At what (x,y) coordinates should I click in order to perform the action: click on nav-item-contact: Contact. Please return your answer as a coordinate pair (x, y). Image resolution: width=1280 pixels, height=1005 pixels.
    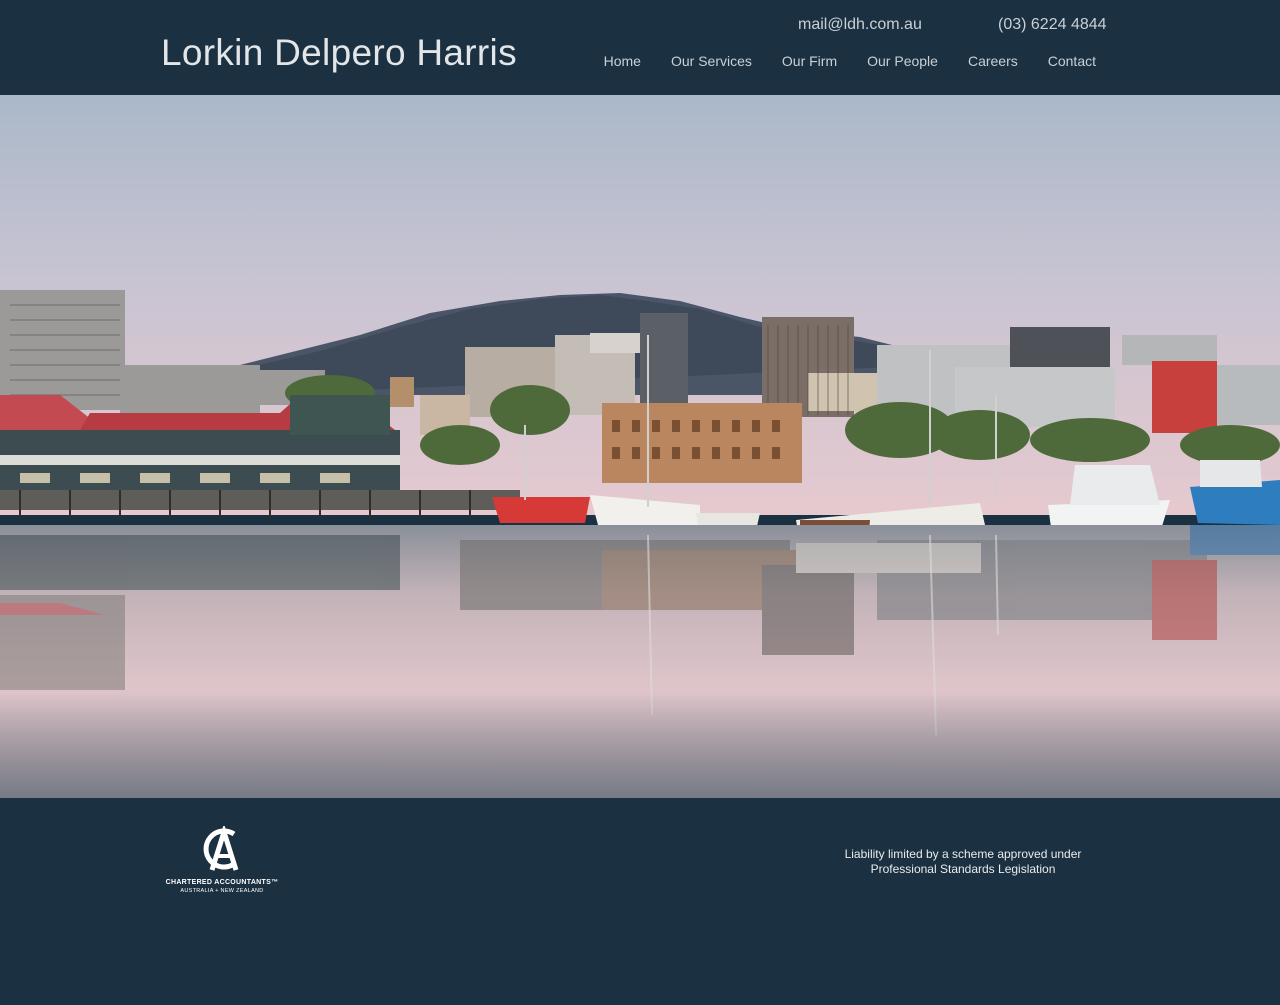
    Looking at the image, I should click on (1064, 61).